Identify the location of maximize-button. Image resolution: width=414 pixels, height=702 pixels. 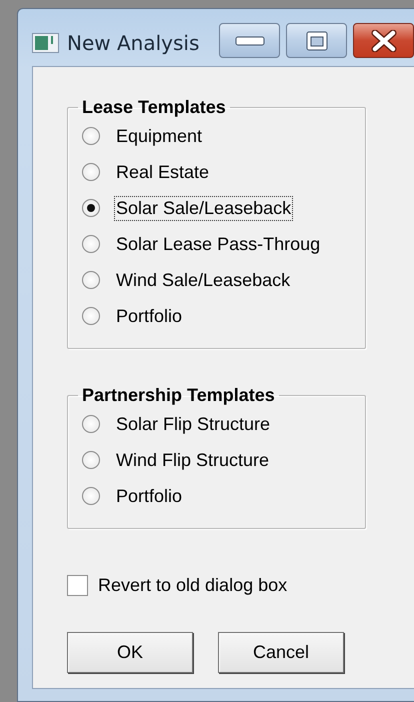
(316, 40).